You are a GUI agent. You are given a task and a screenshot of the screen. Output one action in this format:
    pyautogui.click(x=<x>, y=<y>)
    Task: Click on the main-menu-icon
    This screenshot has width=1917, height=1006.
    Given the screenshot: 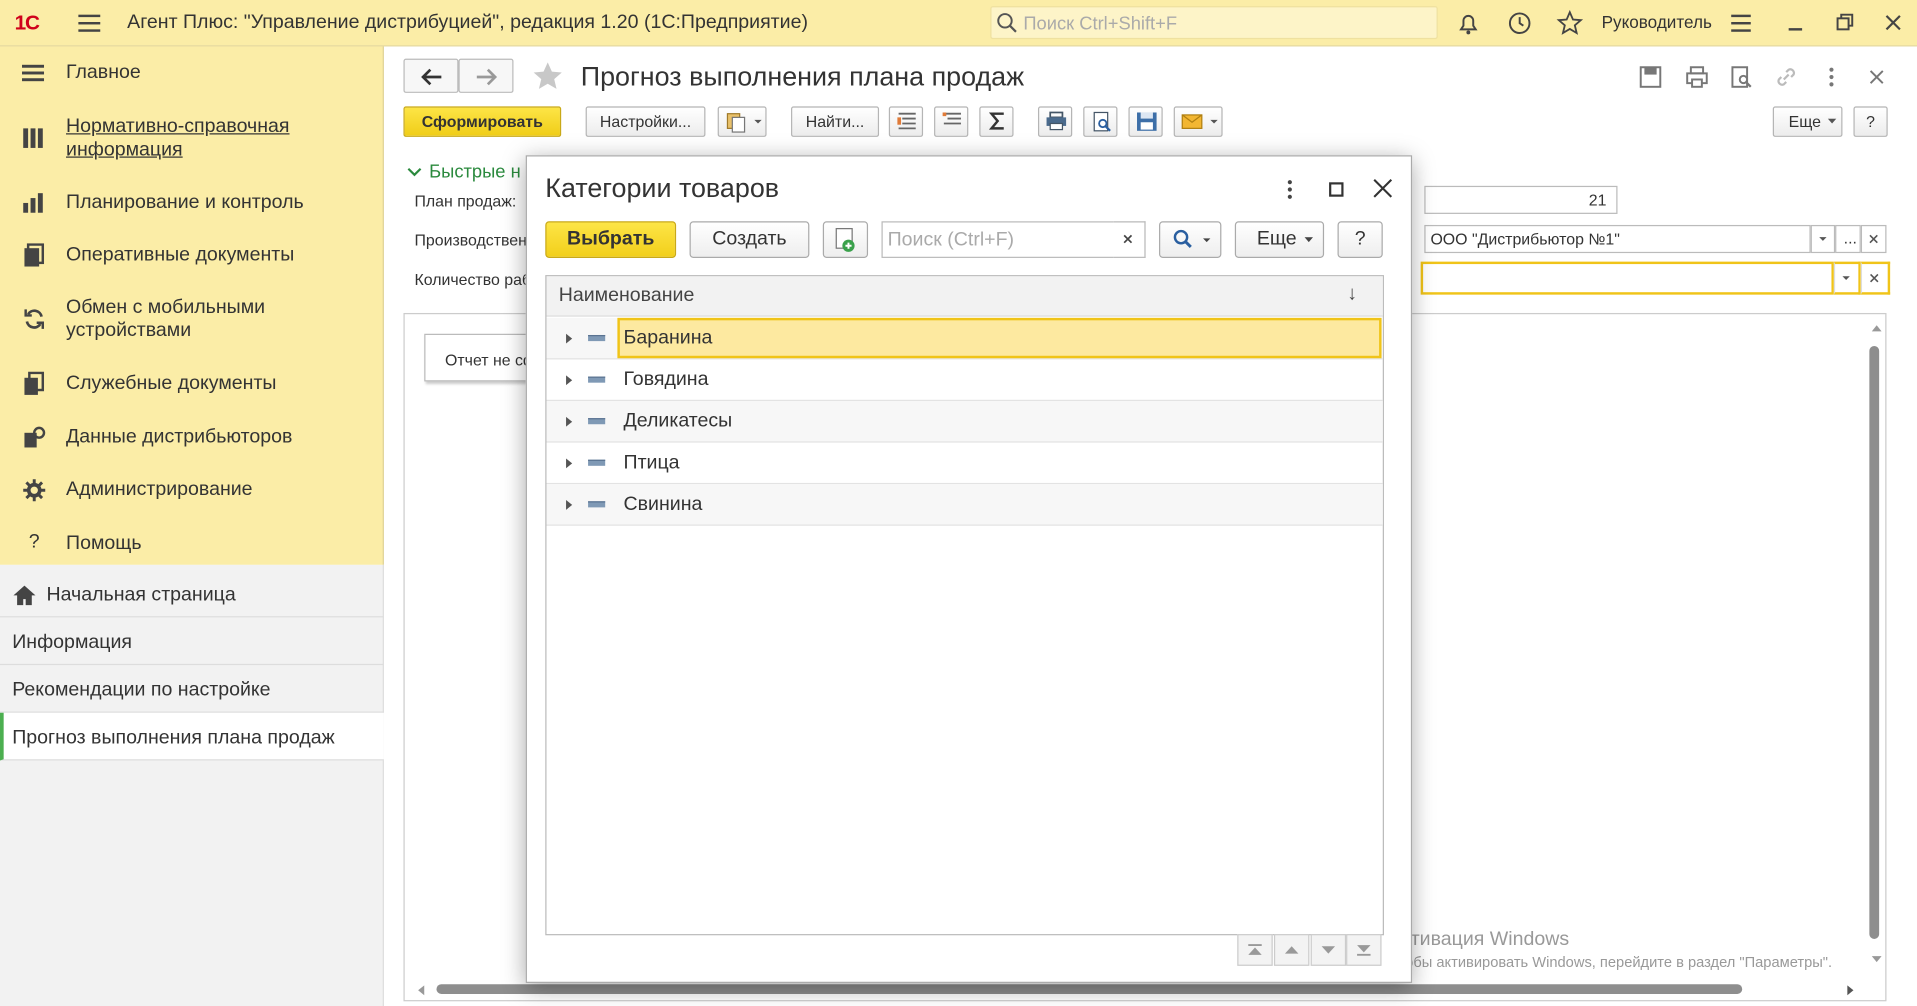 What is the action you would take?
    pyautogui.click(x=90, y=23)
    